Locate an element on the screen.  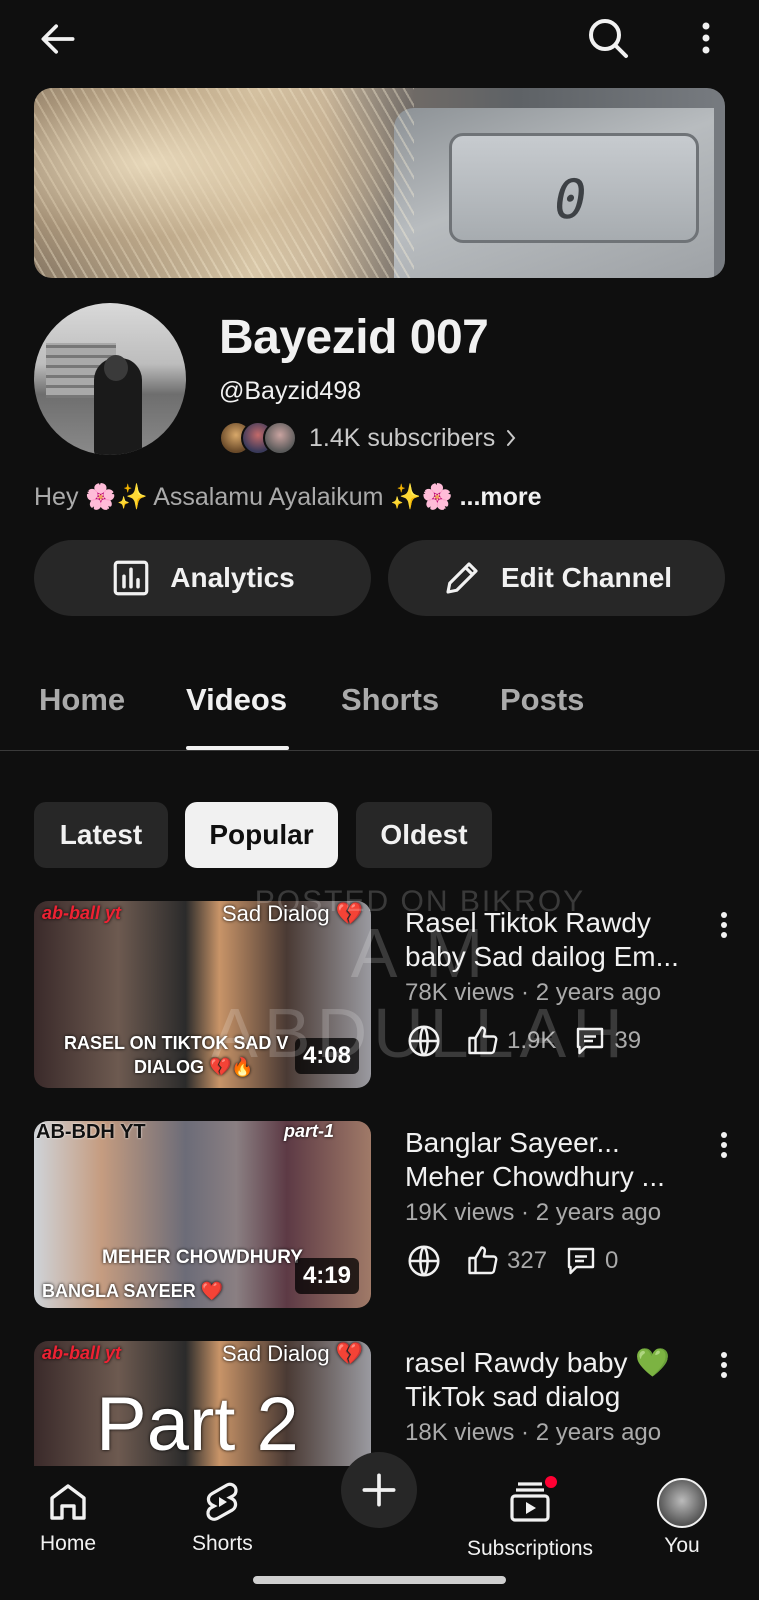
nav-you: You is located at coordinates (682, 1518).